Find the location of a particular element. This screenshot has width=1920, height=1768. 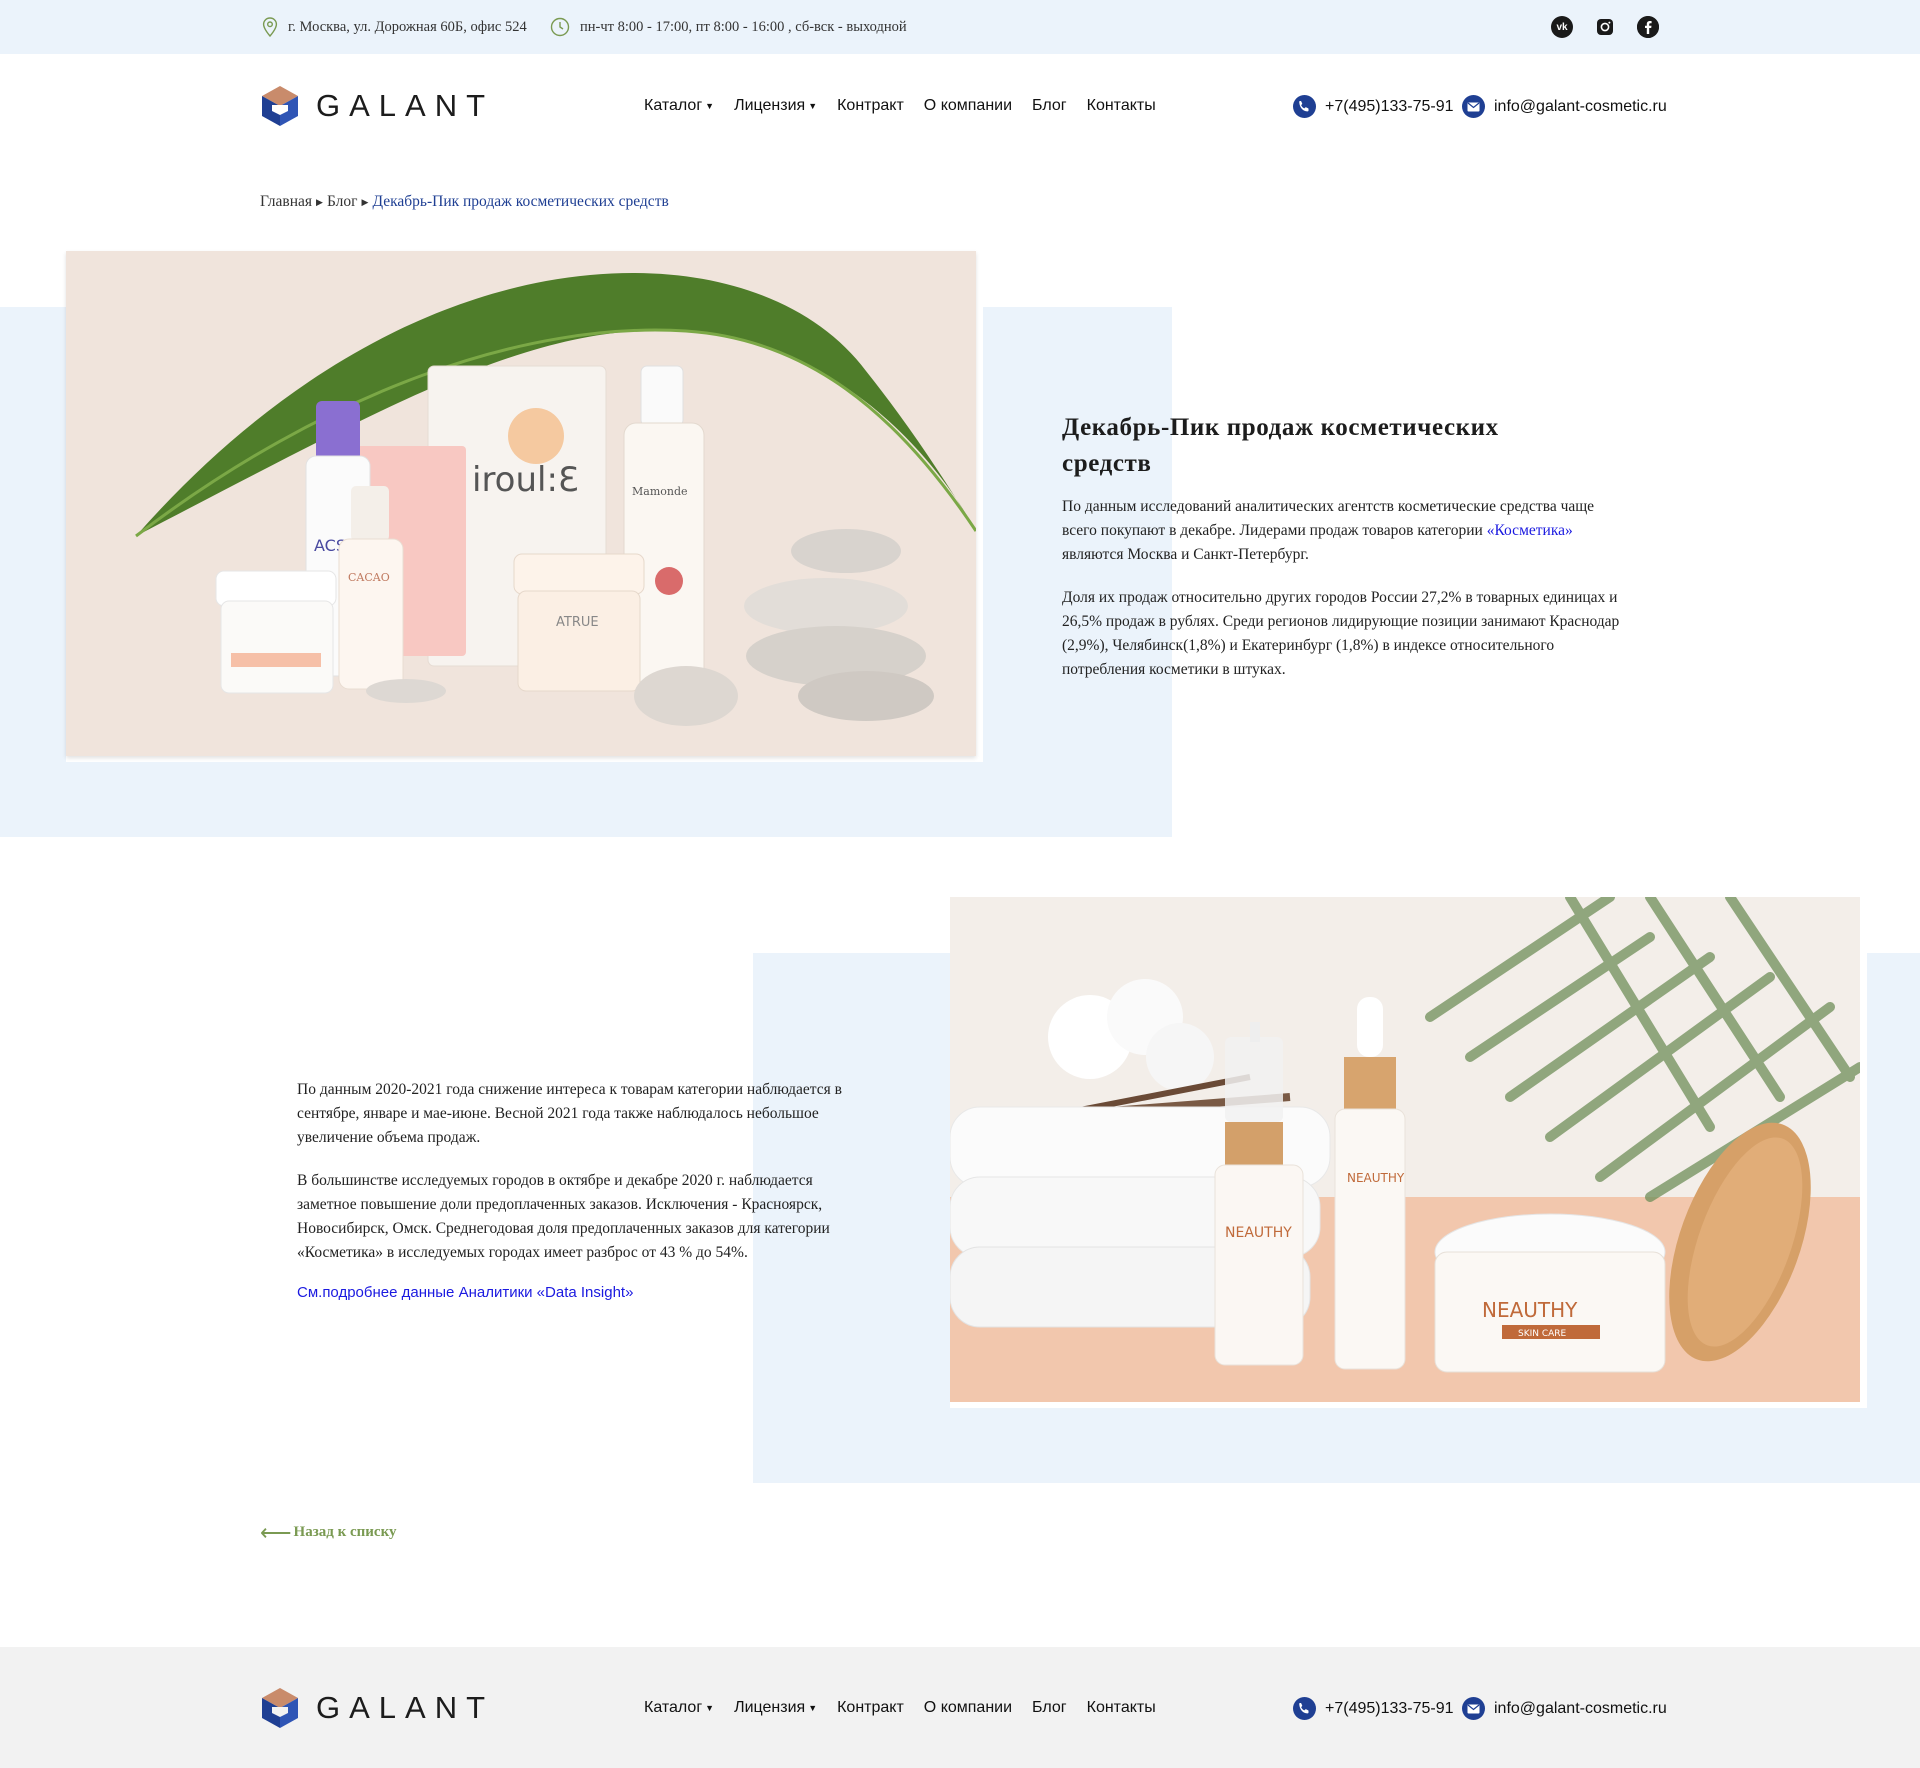

address: г. Москва, ул. Дорожная 60Б, офис 524 is located at coordinates (394, 27).